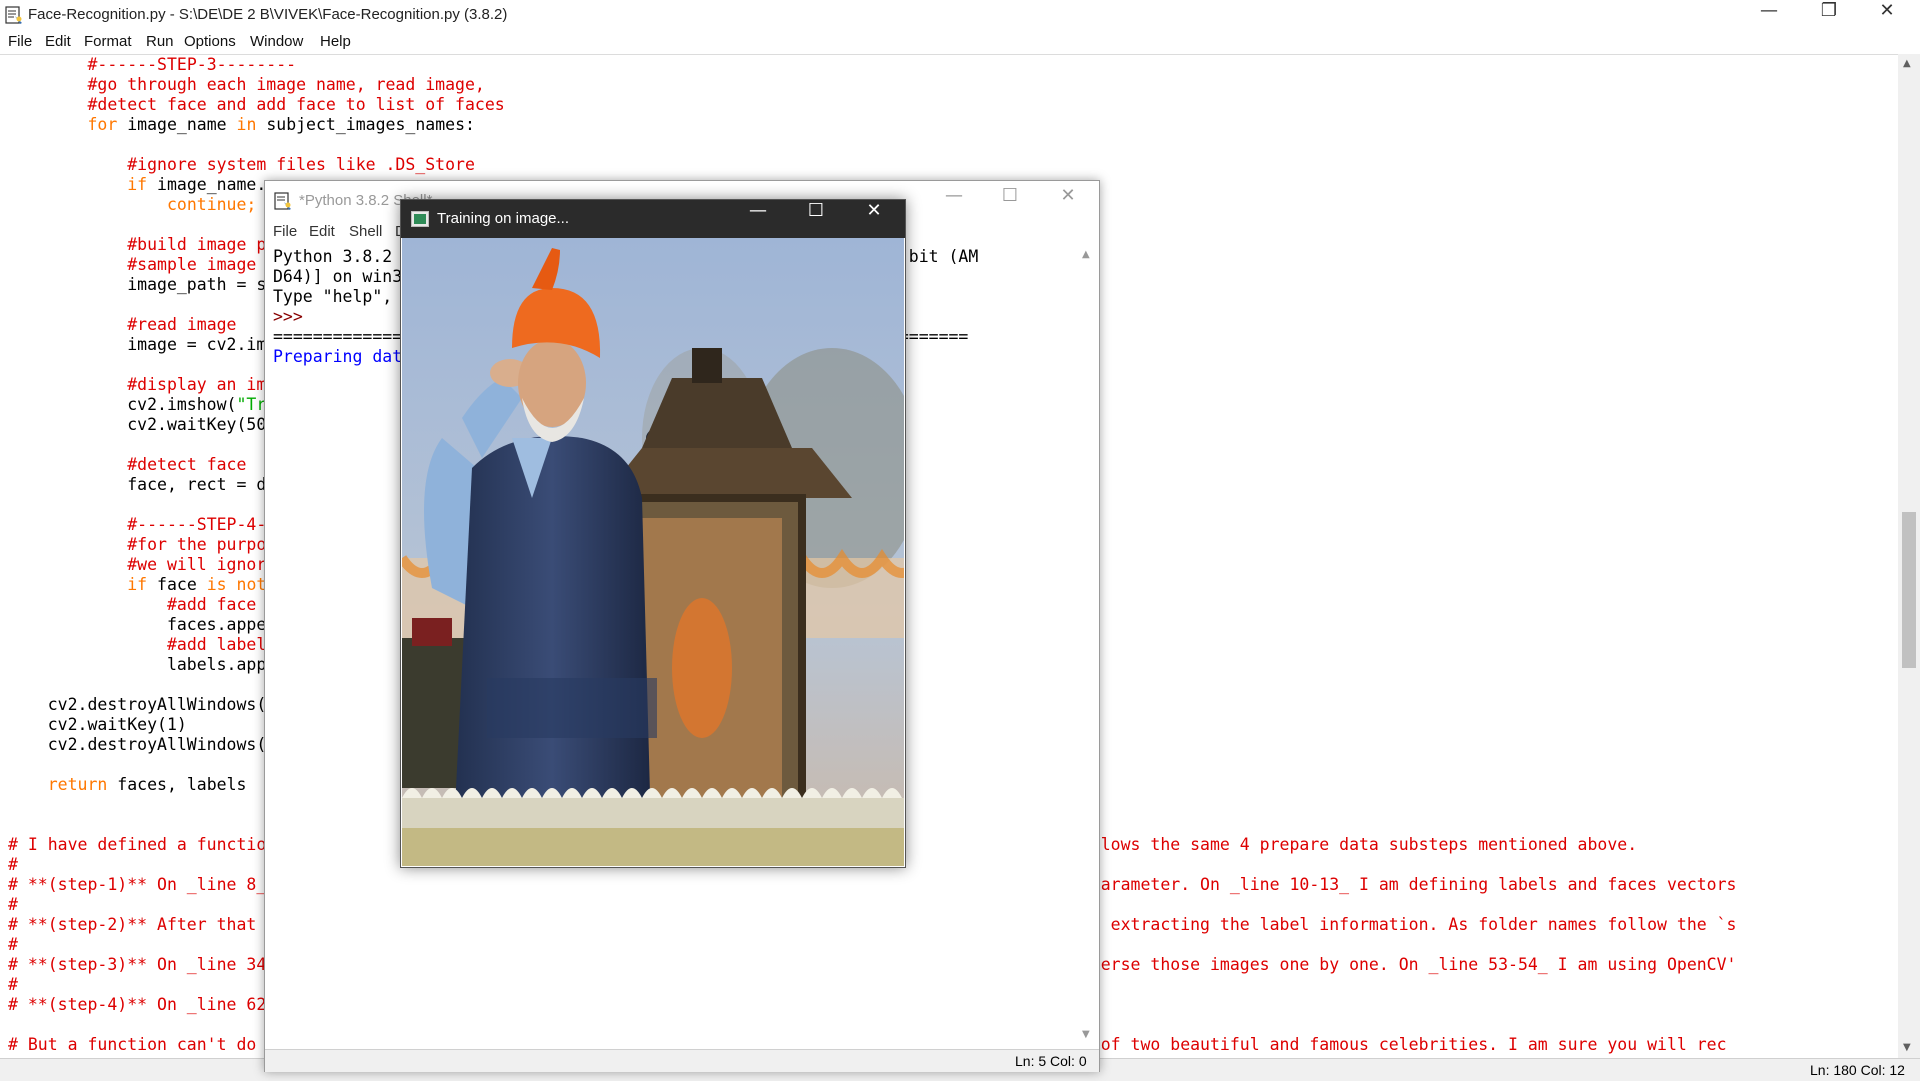  Describe the element at coordinates (1829, 10) in the screenshot. I see `restore-icon: ❐` at that location.